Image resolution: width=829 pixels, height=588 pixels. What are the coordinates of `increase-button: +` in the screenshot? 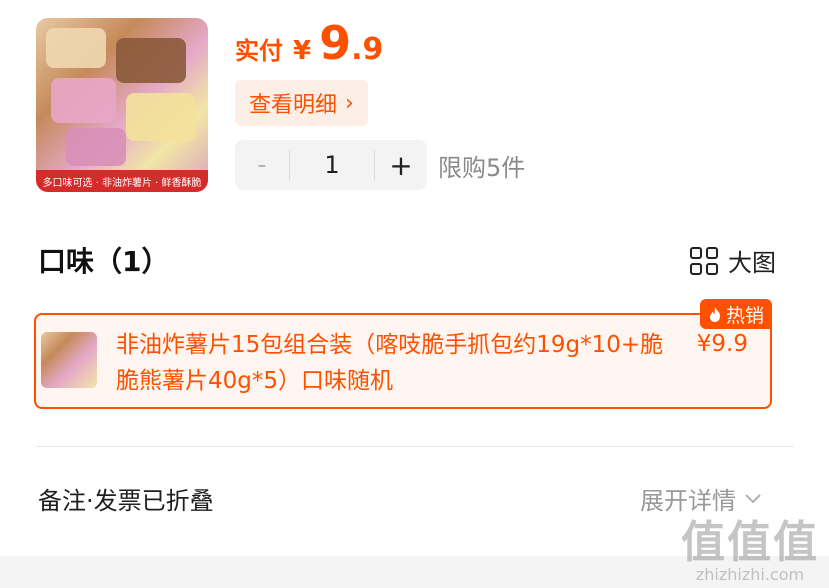 It's located at (401, 165).